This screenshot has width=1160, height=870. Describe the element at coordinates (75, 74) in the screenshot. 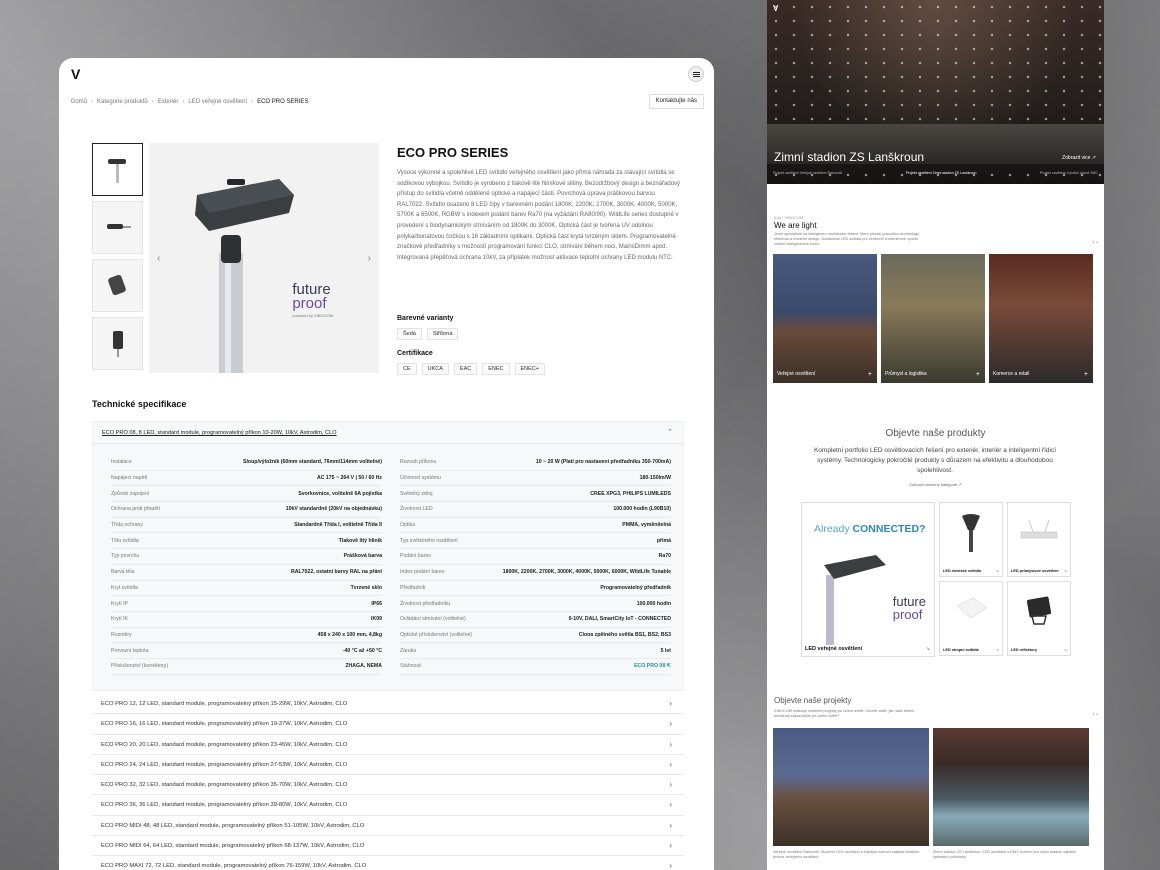

I see `brand-logo: V` at that location.